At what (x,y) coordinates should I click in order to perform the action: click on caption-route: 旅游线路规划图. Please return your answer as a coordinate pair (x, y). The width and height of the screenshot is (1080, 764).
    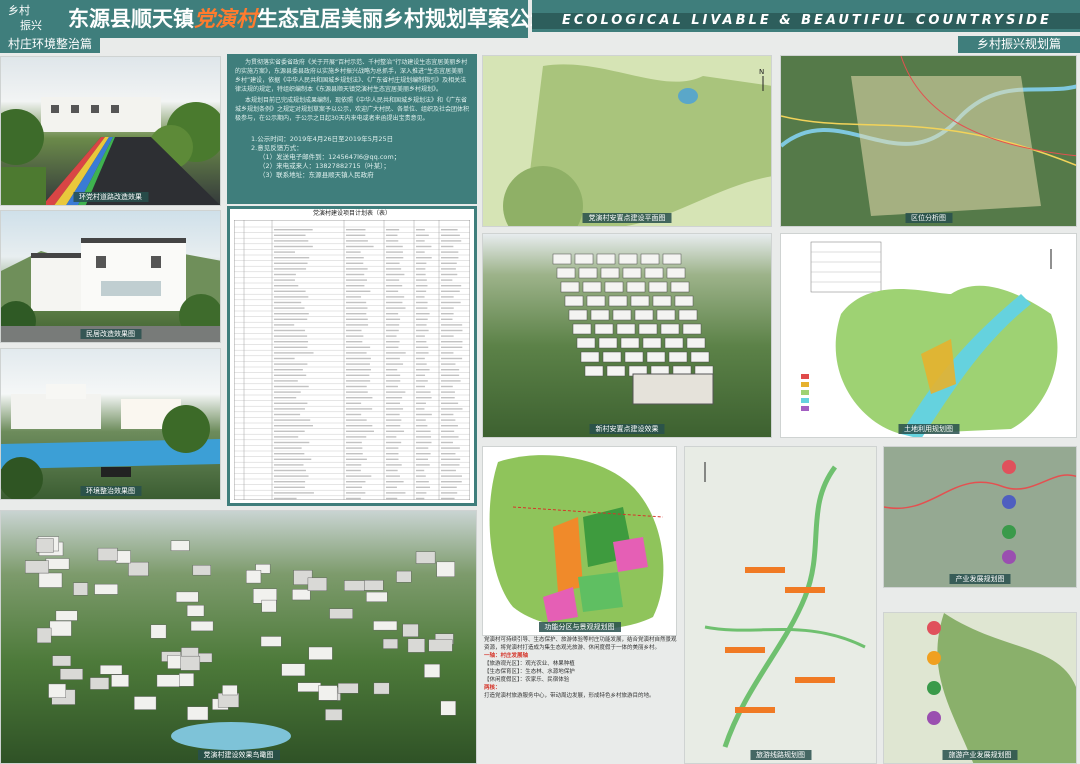
    Looking at the image, I should click on (780, 755).